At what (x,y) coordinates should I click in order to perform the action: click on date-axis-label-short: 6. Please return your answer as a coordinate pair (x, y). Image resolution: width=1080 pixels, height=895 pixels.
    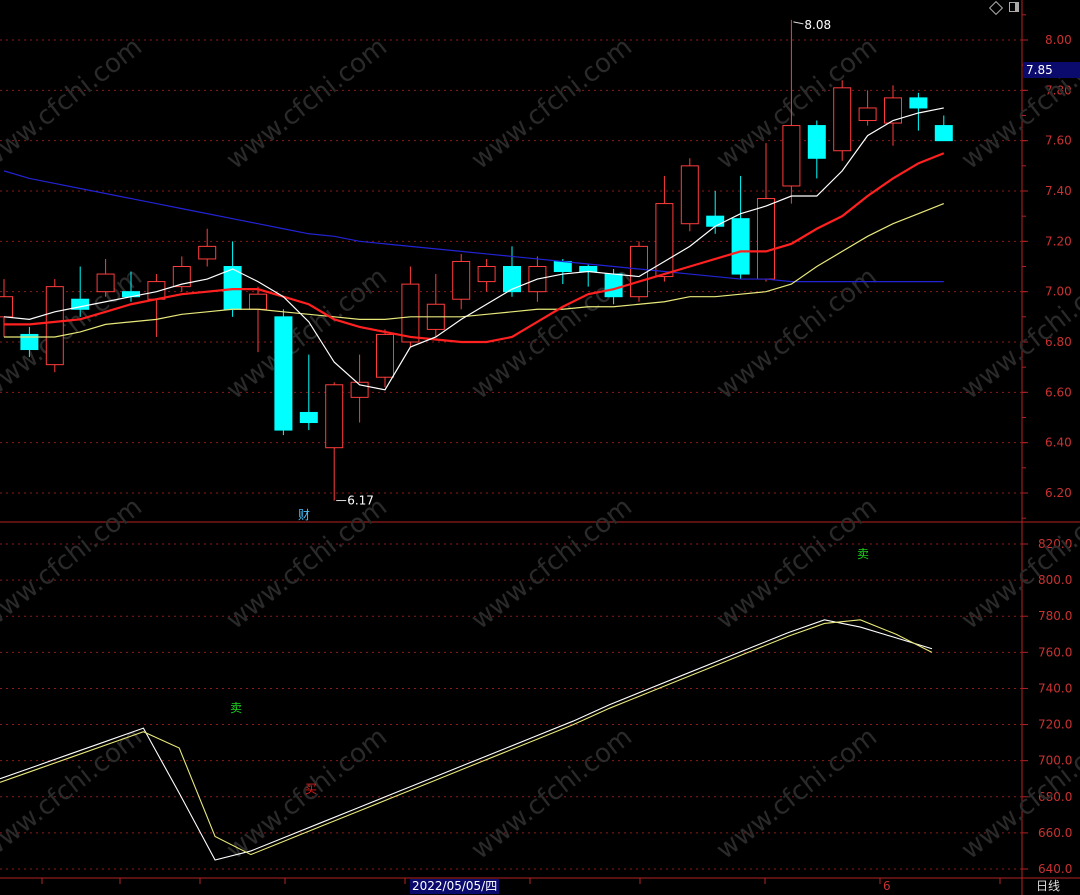
    Looking at the image, I should click on (887, 886).